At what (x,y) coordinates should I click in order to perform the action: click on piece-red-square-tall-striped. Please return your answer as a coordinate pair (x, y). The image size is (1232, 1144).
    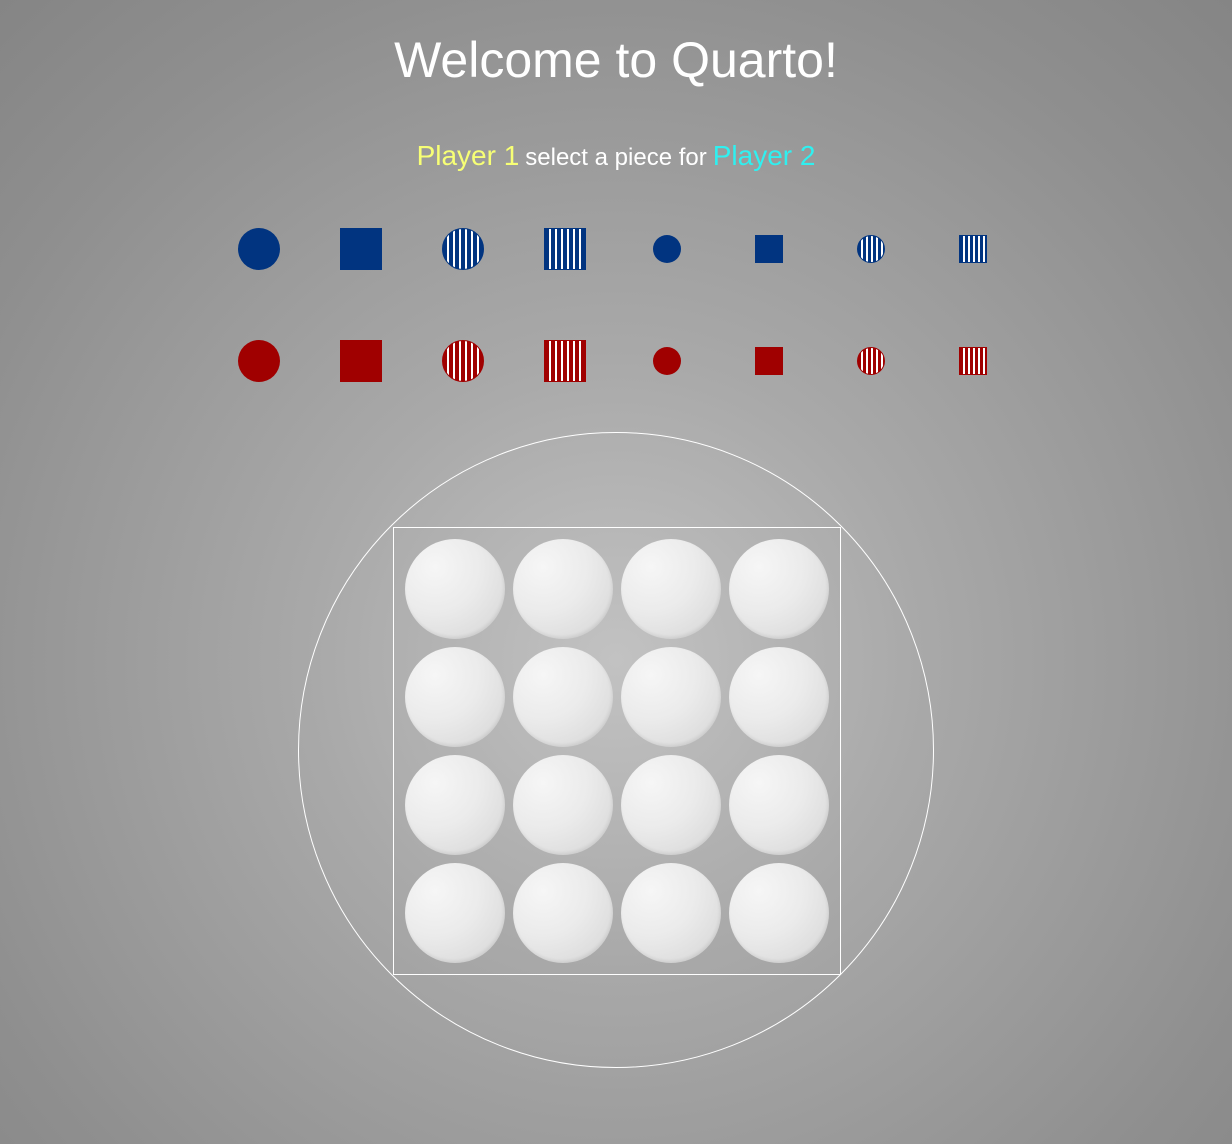
    Looking at the image, I should click on (565, 361).